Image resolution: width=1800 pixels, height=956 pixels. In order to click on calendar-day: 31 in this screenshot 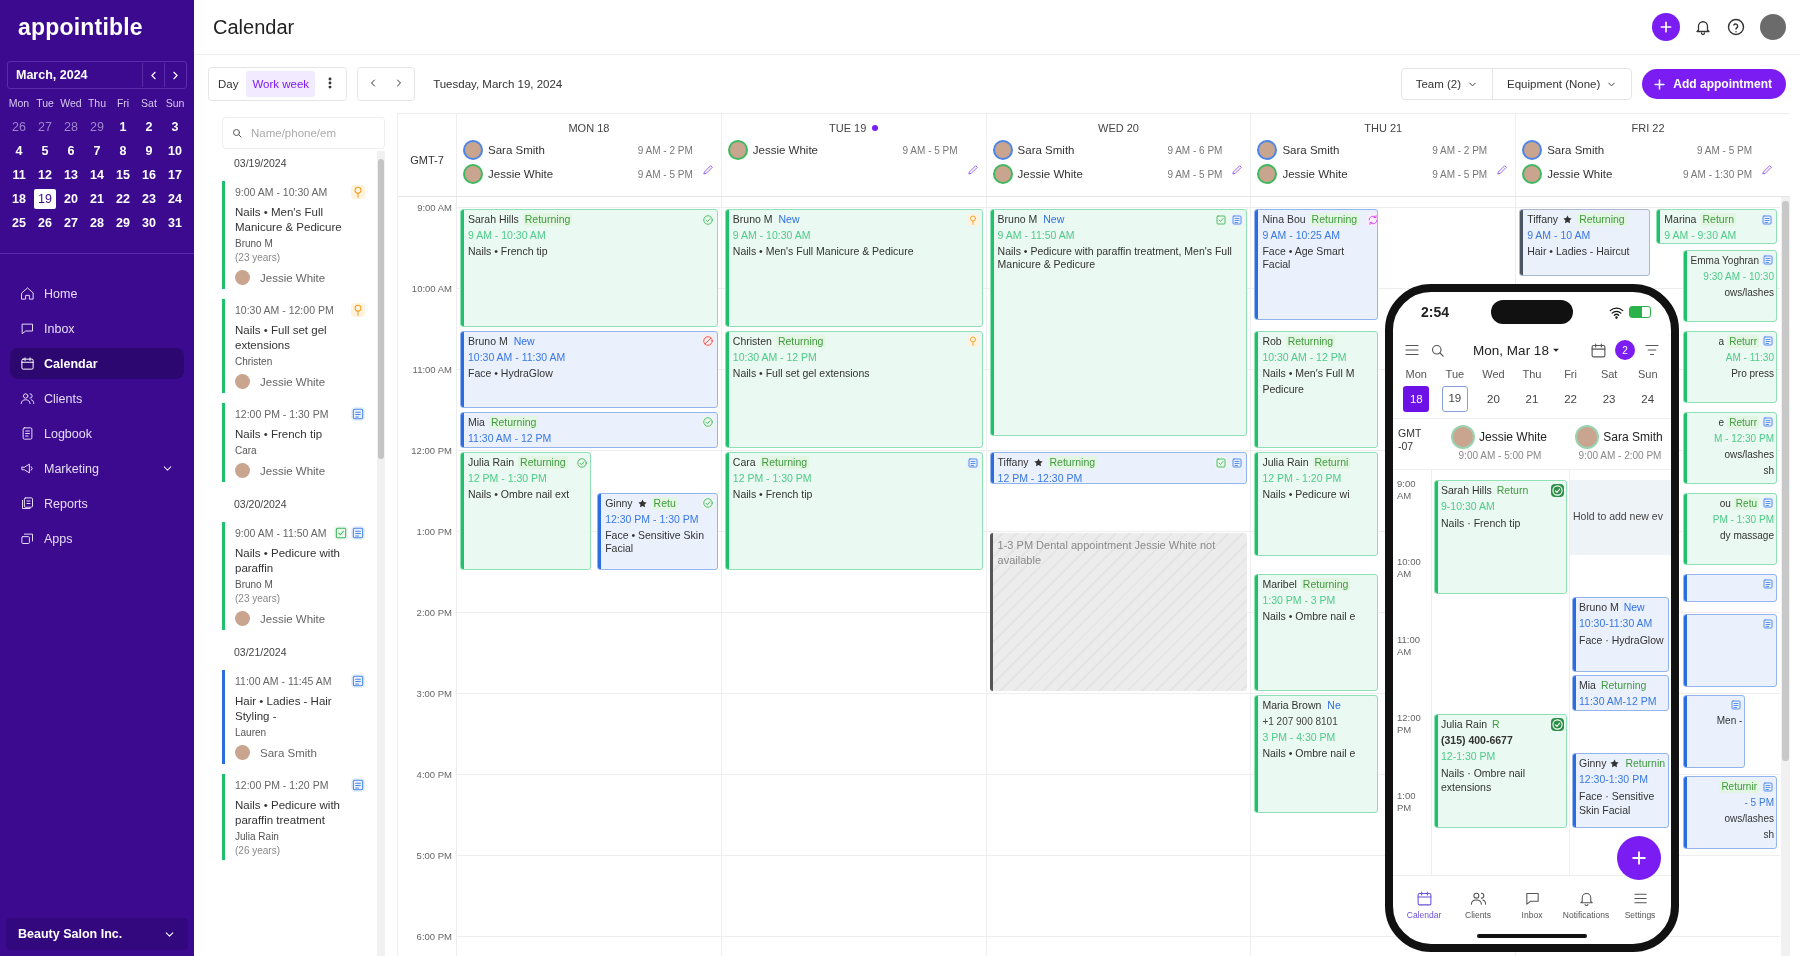, I will do `click(175, 223)`.